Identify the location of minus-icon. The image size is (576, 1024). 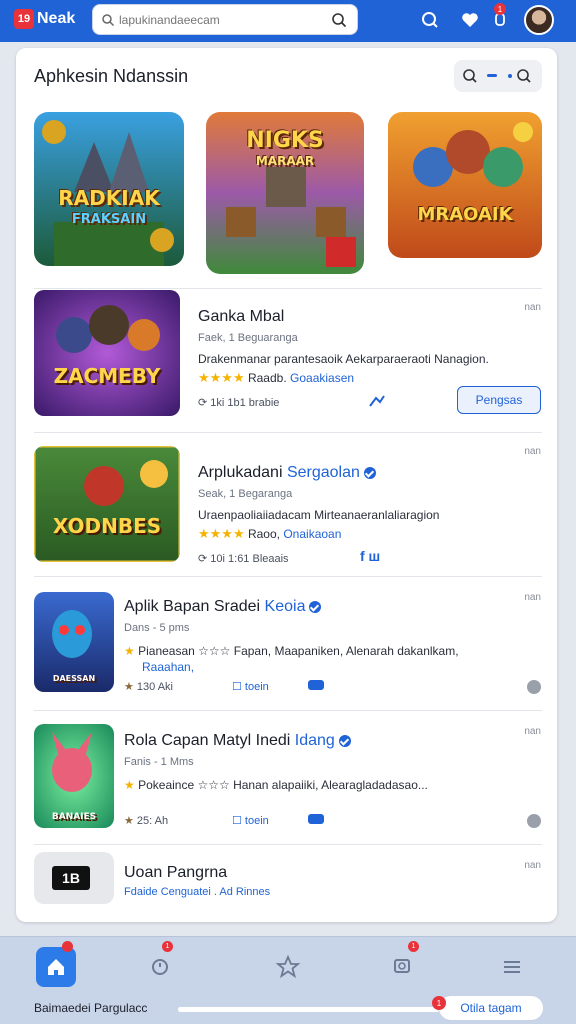
(492, 75).